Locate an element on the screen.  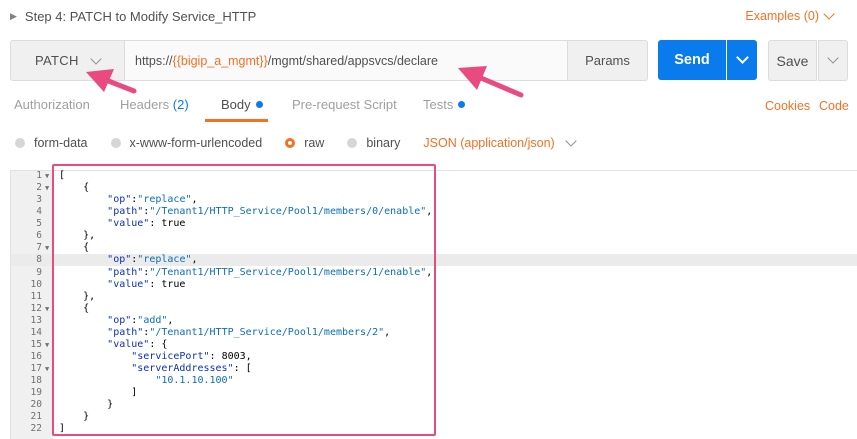
annotation-arrow-url is located at coordinates (491, 82).